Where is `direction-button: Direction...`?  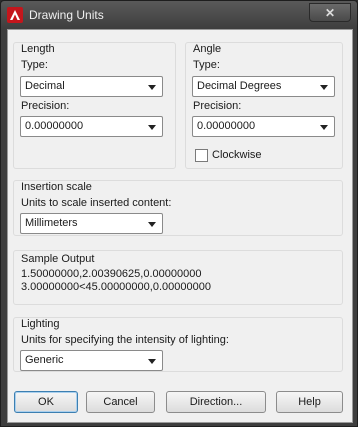 direction-button: Direction... is located at coordinates (216, 402).